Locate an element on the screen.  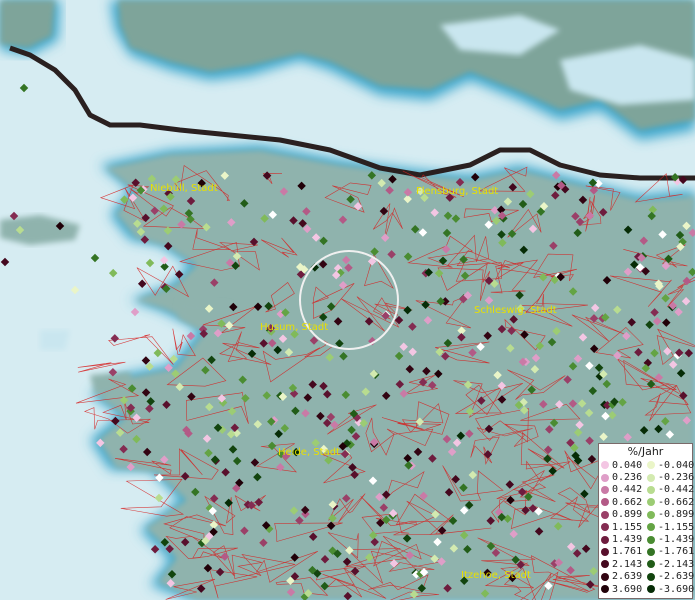
legend-row: 0.899 -0.899 is located at coordinates (647, 515).